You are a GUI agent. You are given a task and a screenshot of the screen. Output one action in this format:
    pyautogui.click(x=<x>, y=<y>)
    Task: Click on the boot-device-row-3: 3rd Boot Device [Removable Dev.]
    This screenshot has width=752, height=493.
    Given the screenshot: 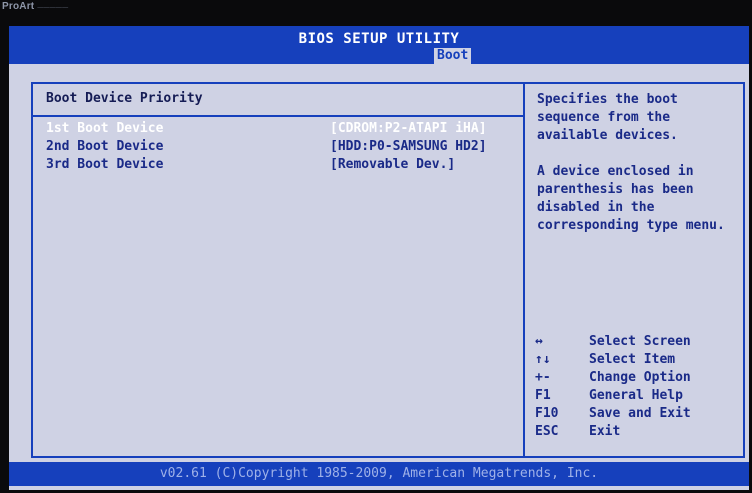 What is the action you would take?
    pyautogui.click(x=250, y=164)
    